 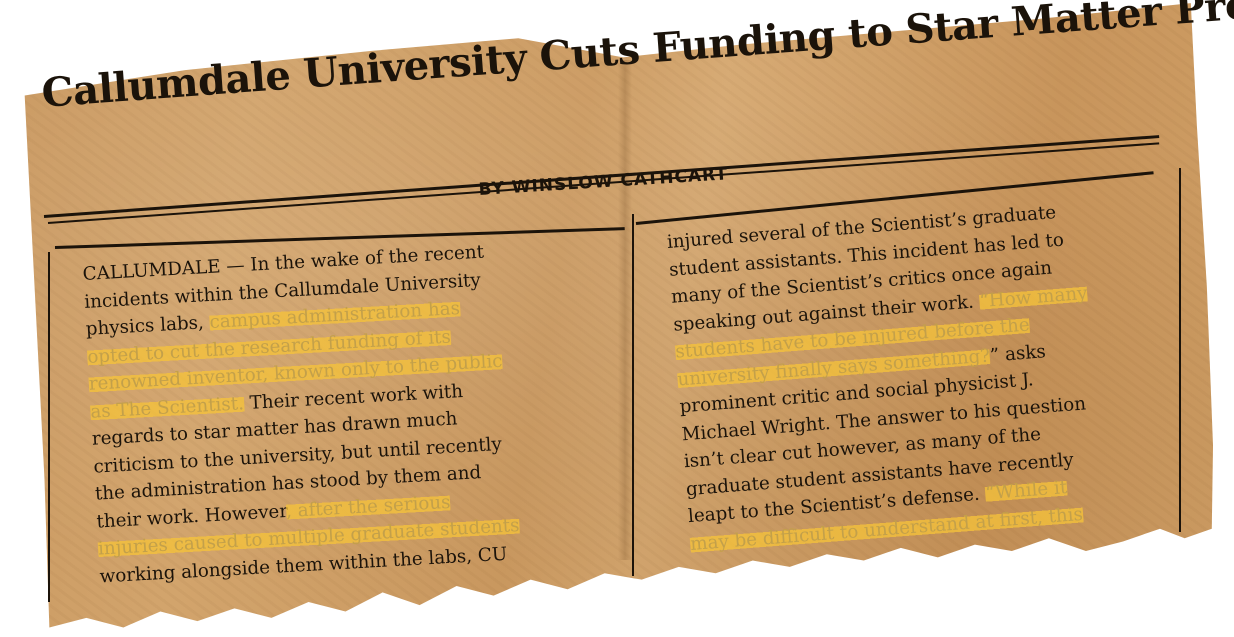 I want to click on highlighted-text: “How many, so click(x=1033, y=297).